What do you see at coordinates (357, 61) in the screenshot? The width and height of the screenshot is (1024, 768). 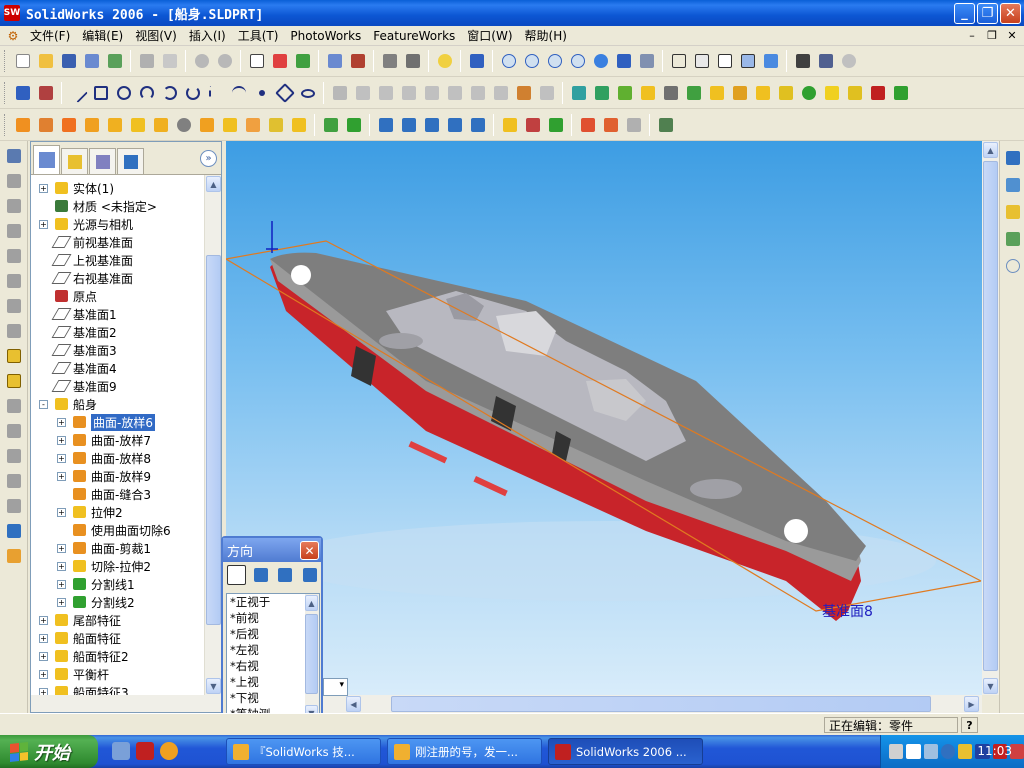 I see `brick-icon` at bounding box center [357, 61].